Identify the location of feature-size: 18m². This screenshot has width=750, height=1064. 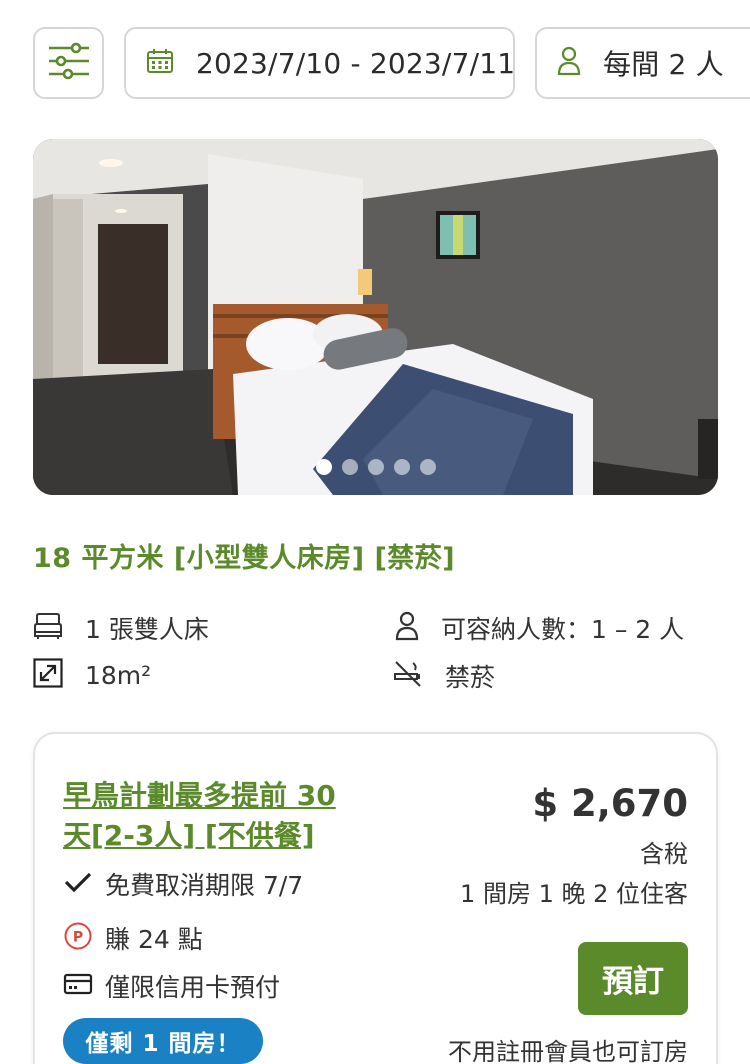
(92, 675).